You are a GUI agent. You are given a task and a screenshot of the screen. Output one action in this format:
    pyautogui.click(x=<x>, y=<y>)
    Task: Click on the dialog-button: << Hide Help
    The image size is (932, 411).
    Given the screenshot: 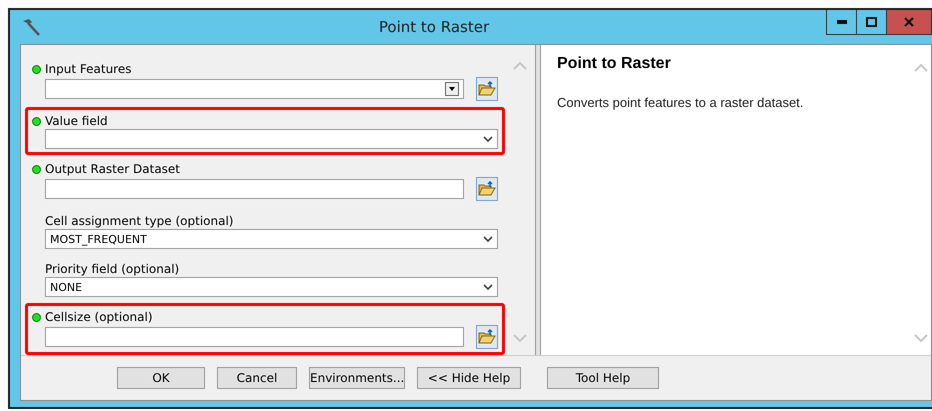 What is the action you would take?
    pyautogui.click(x=469, y=378)
    